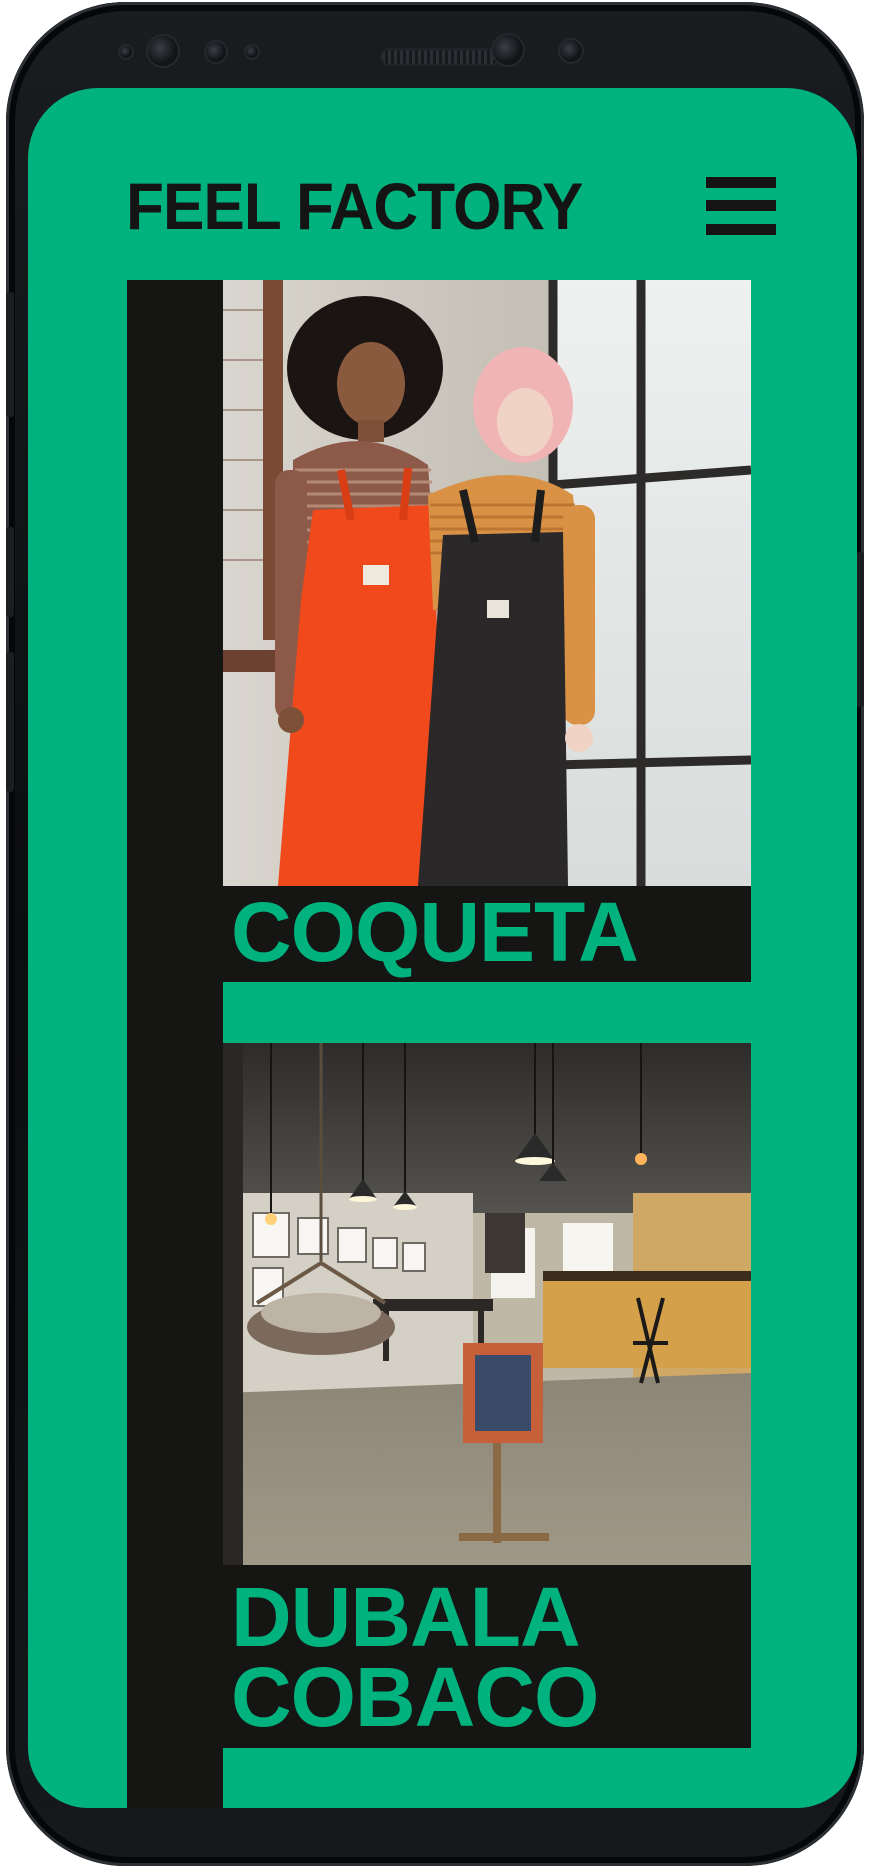  Describe the element at coordinates (487, 1657) in the screenshot. I see `card-title: DUBALA COBACO` at that location.